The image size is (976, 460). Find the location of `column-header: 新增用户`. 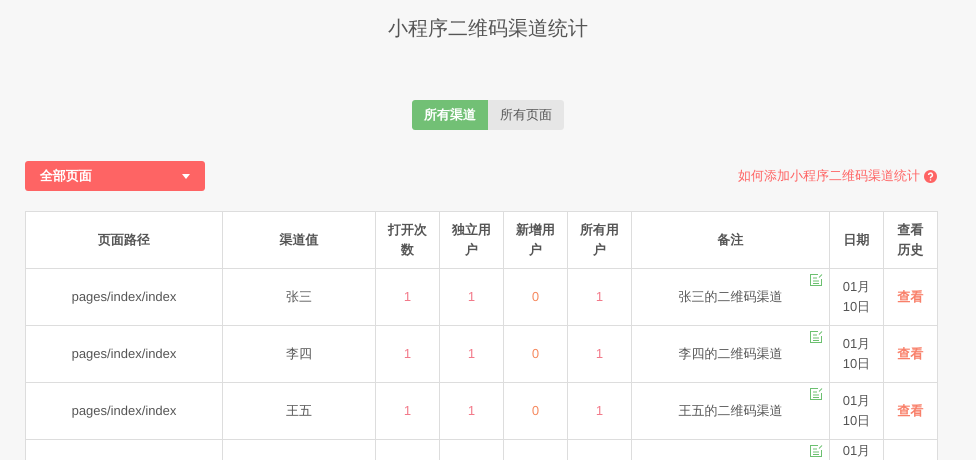

column-header: 新增用户 is located at coordinates (535, 240).